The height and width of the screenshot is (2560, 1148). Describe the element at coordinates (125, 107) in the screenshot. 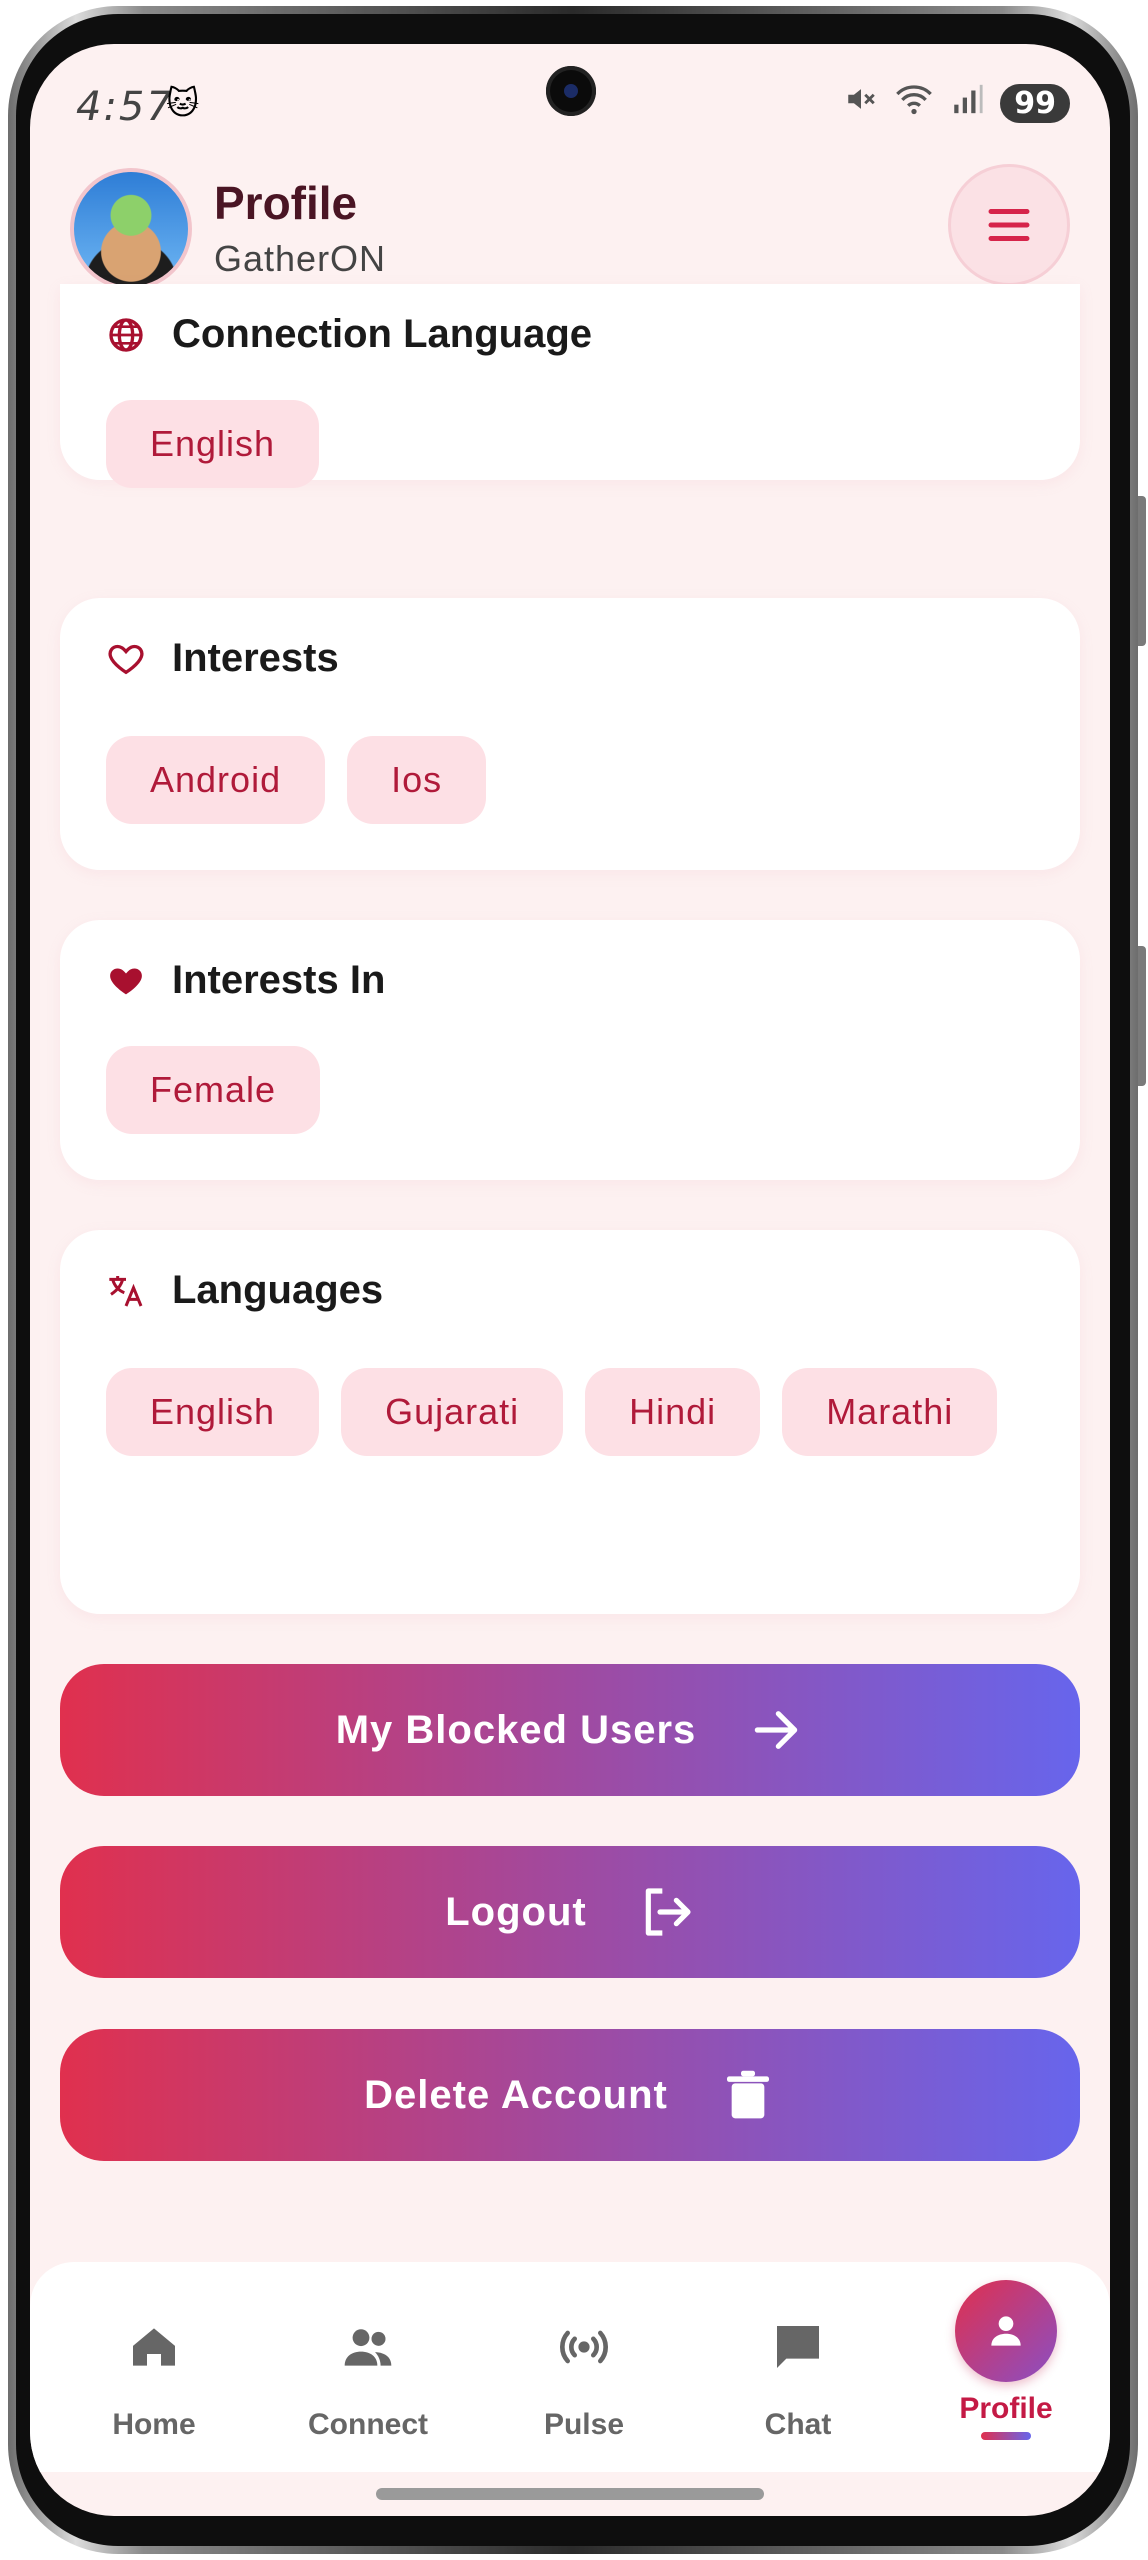

I see `status-time: 4:57` at that location.